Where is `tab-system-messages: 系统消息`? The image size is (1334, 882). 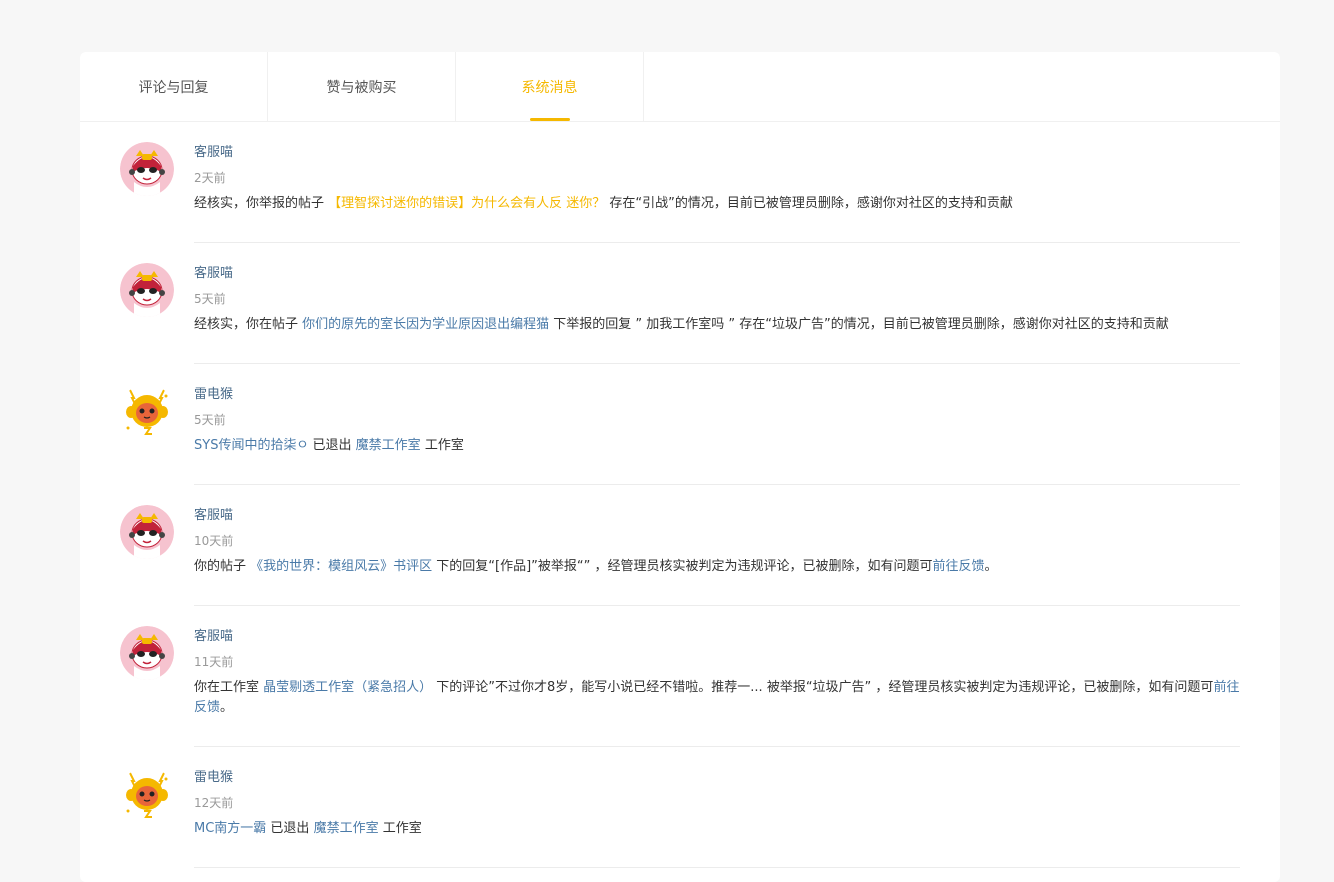
tab-system-messages: 系统消息 is located at coordinates (550, 86).